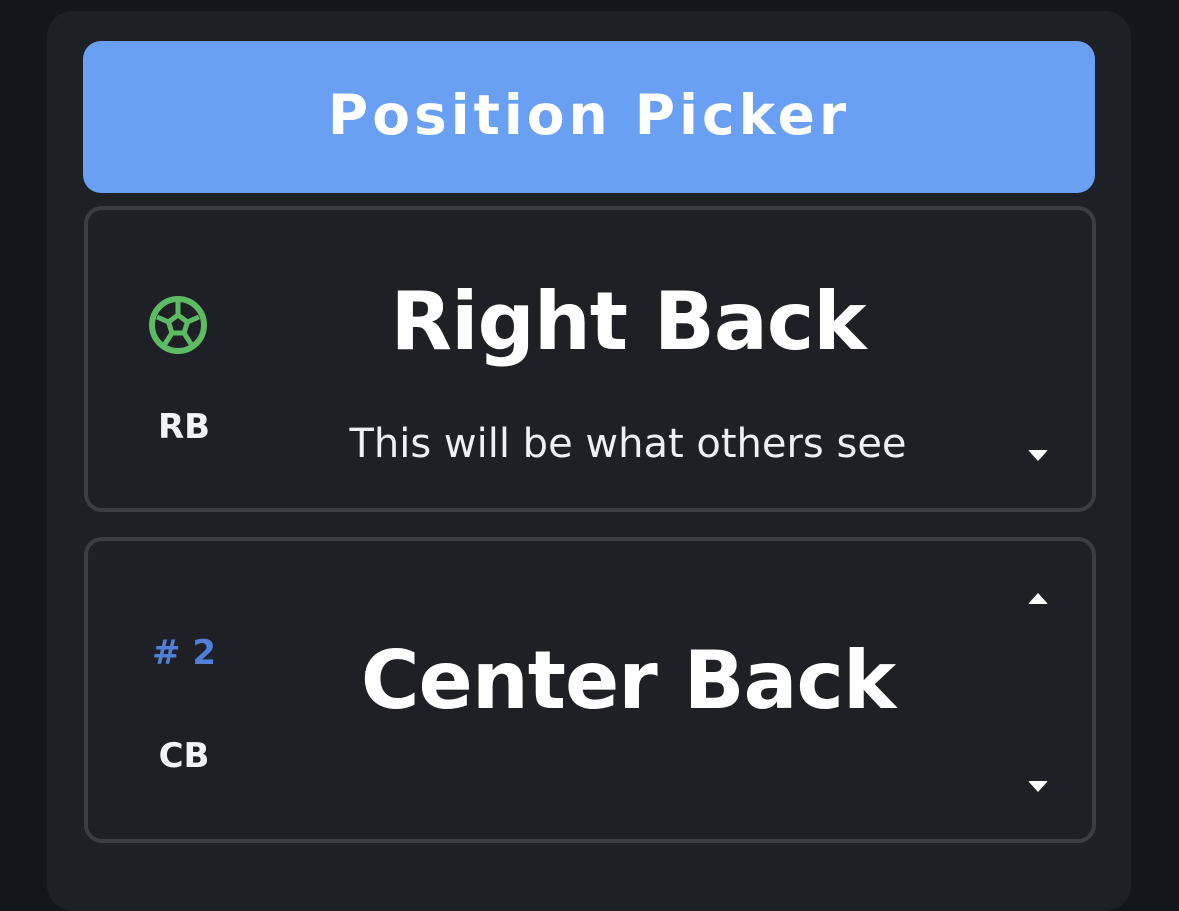 This screenshot has width=1179, height=911. I want to click on position-name: Center Back, so click(628, 680).